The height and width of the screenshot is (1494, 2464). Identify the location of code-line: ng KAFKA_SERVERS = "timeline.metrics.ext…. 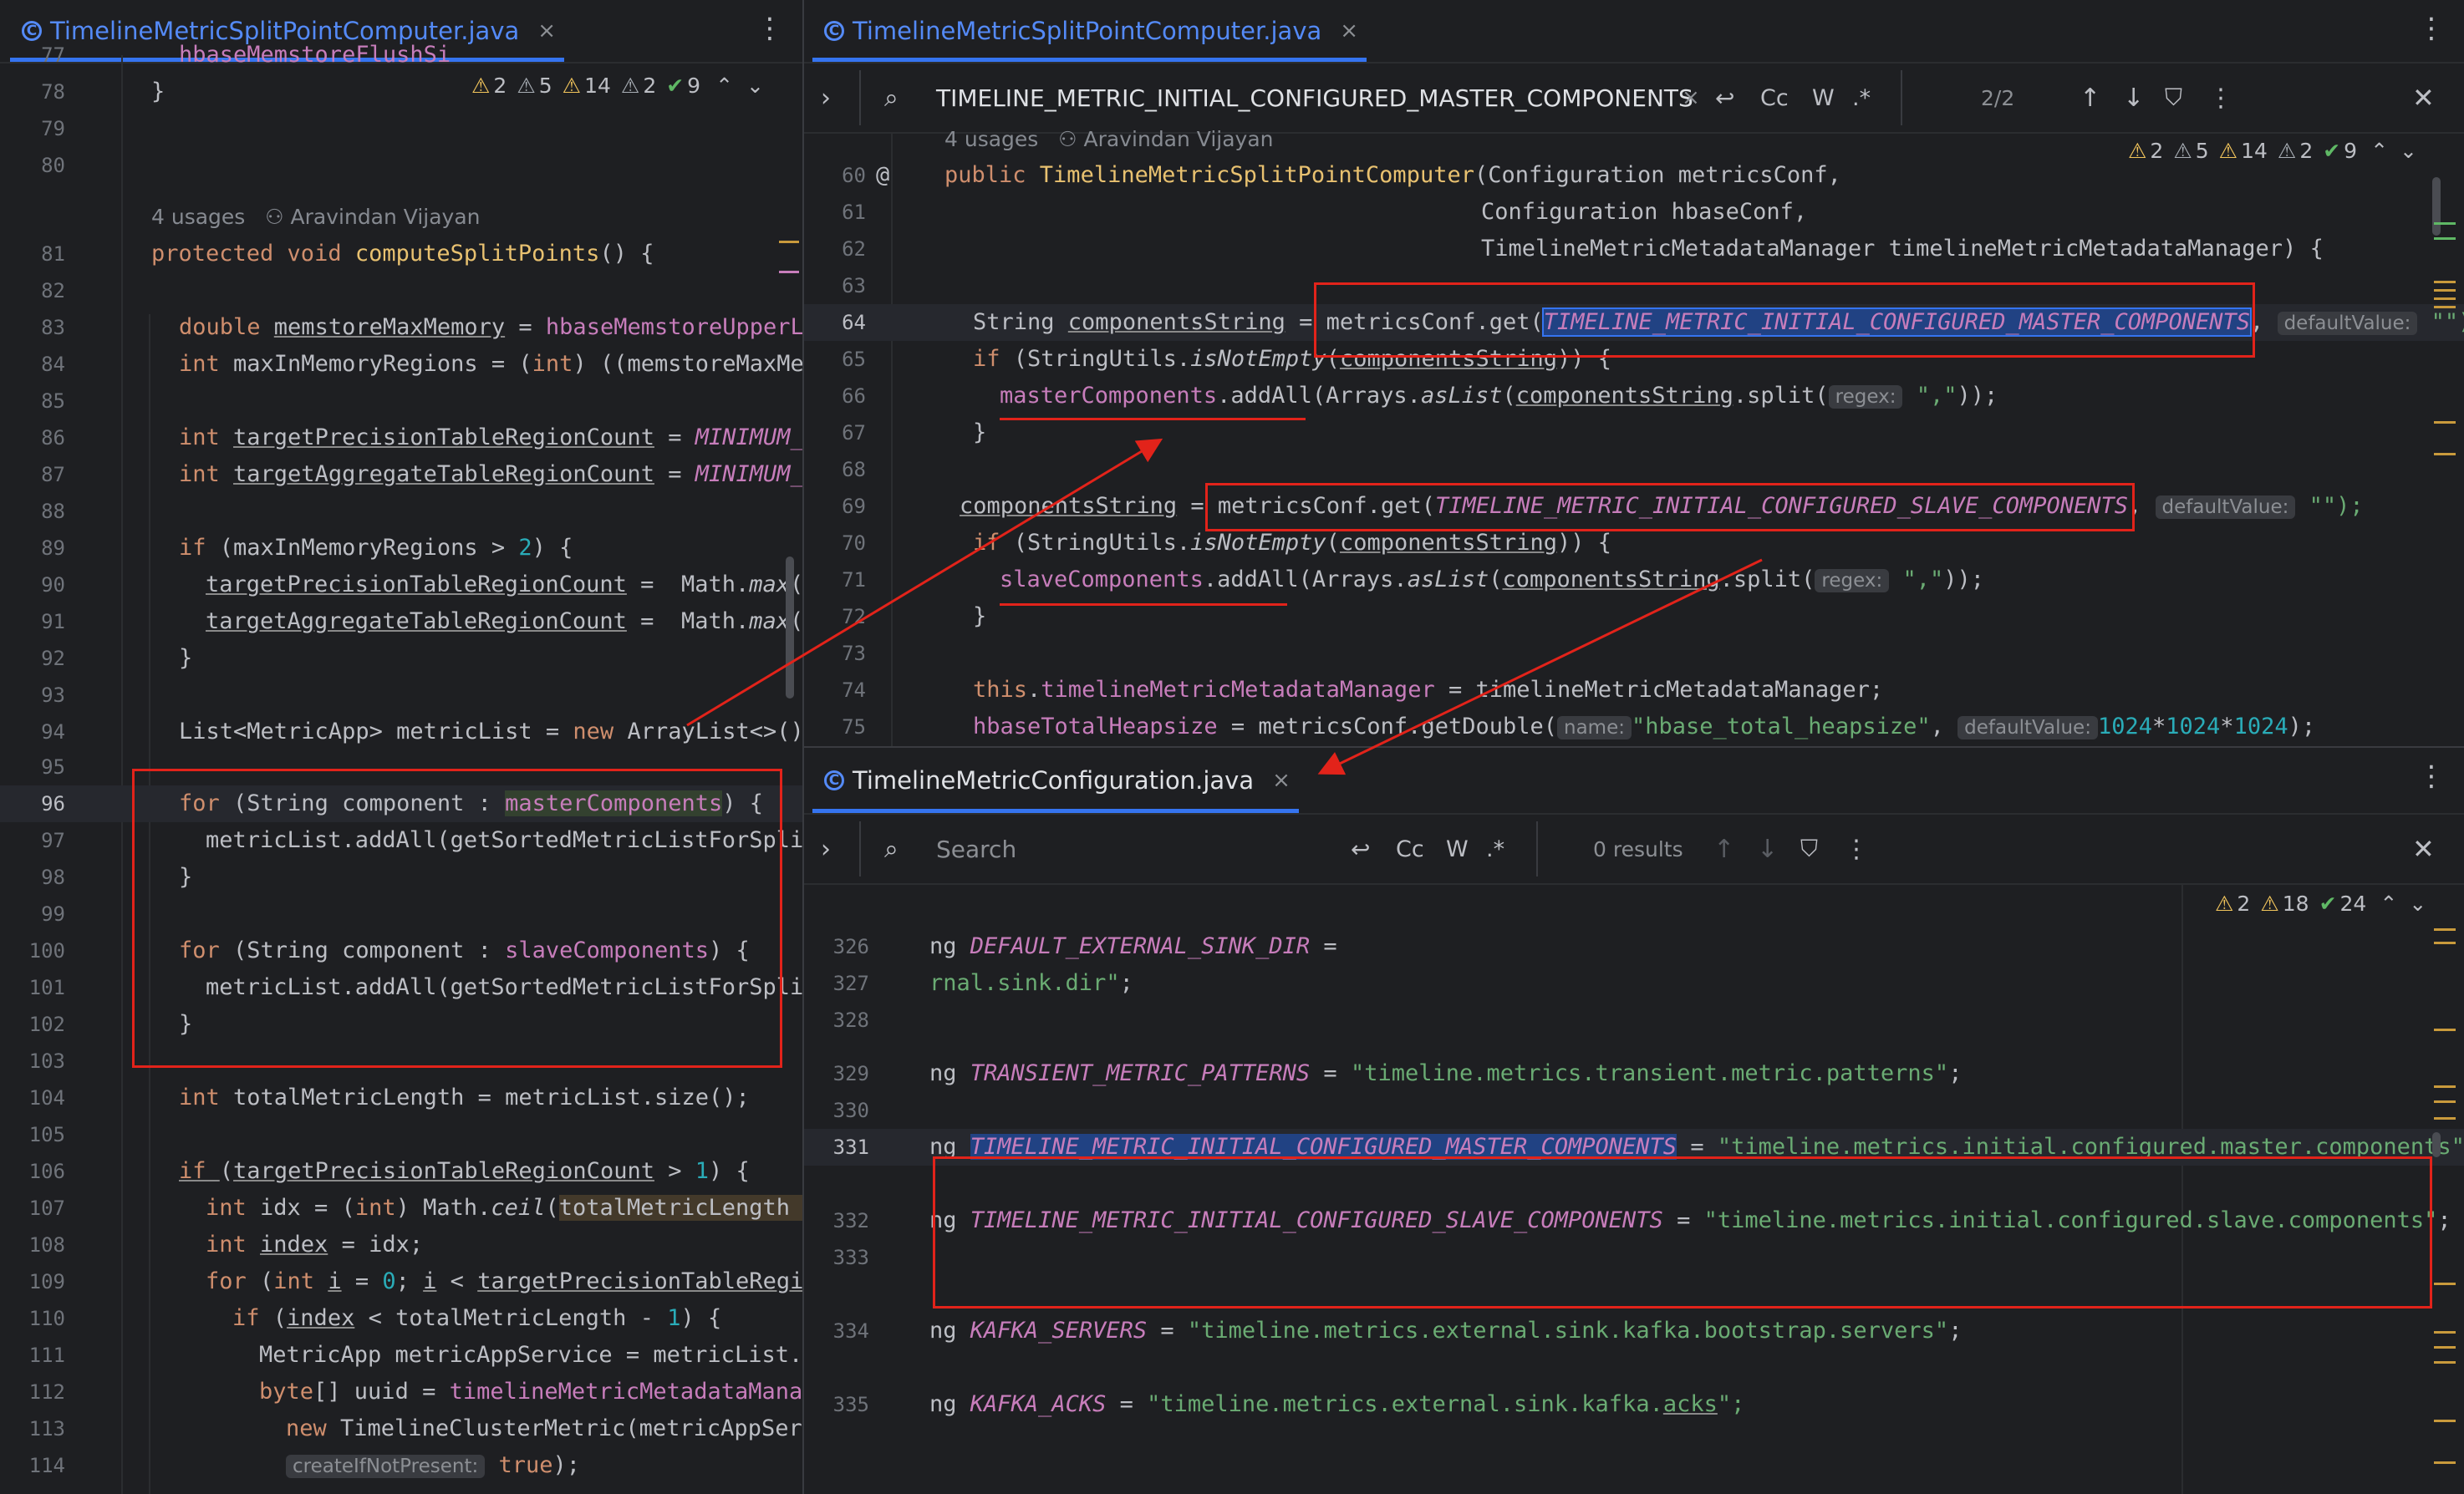
(1446, 1331).